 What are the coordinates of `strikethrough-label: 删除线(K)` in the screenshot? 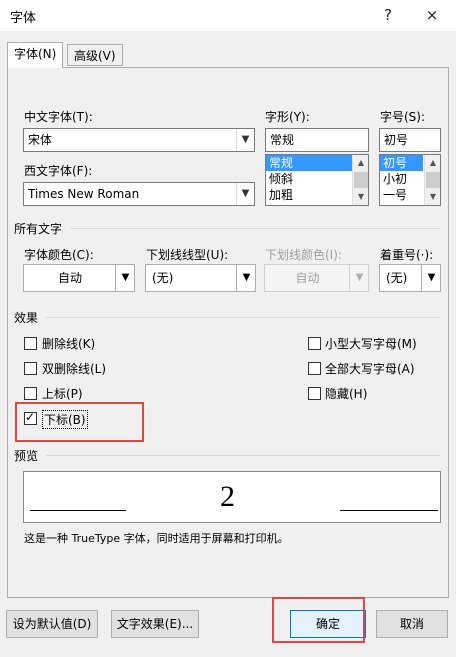 It's located at (68, 343).